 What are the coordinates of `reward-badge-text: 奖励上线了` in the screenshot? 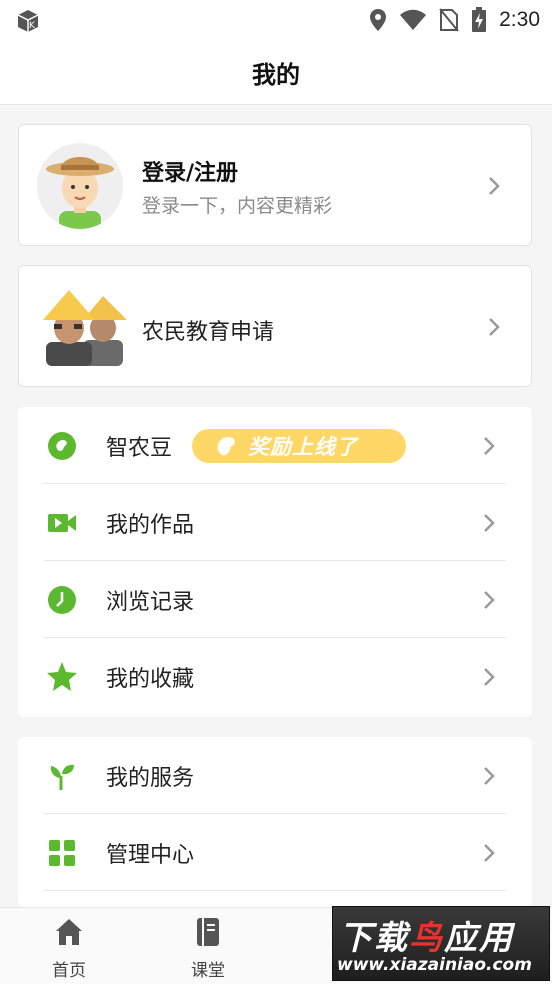 It's located at (303, 447).